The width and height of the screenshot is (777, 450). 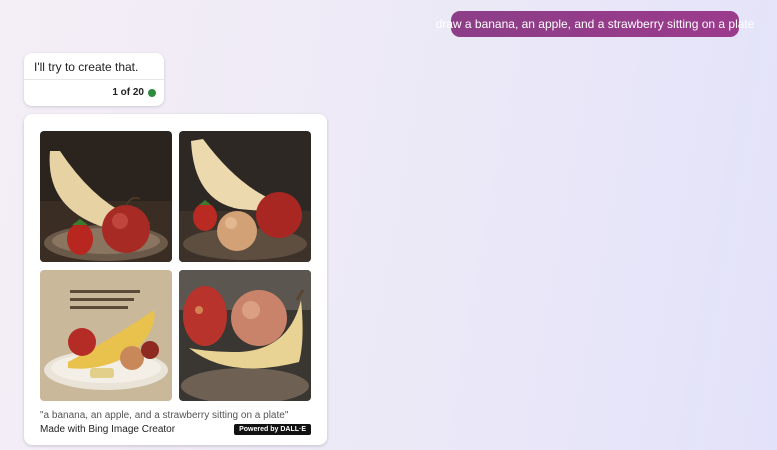 What do you see at coordinates (107, 429) in the screenshot?
I see `made-with-link: Made with Bing Image Creator` at bounding box center [107, 429].